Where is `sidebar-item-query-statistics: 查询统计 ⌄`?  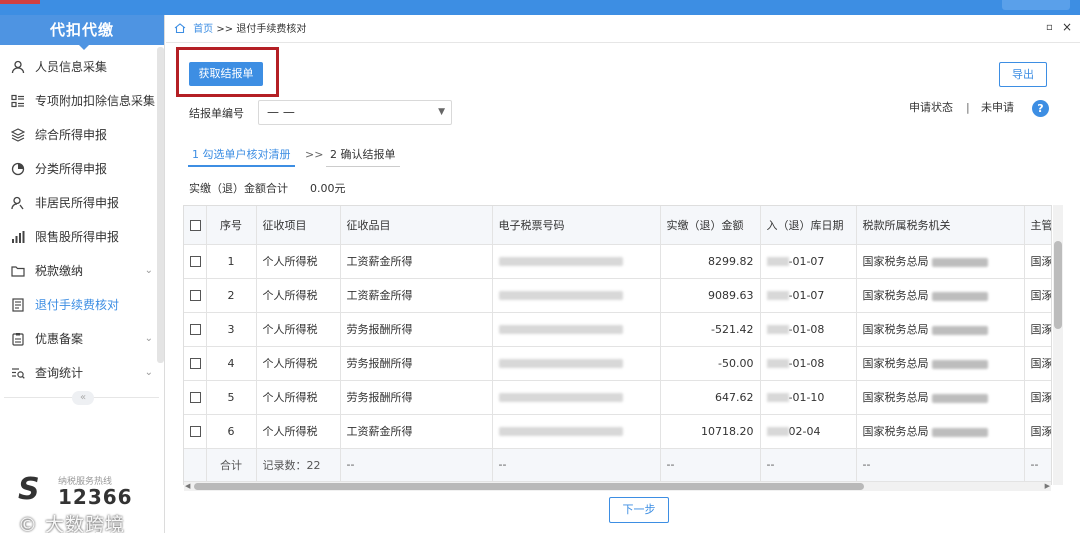 sidebar-item-query-statistics: 查询统计 ⌄ is located at coordinates (78, 373).